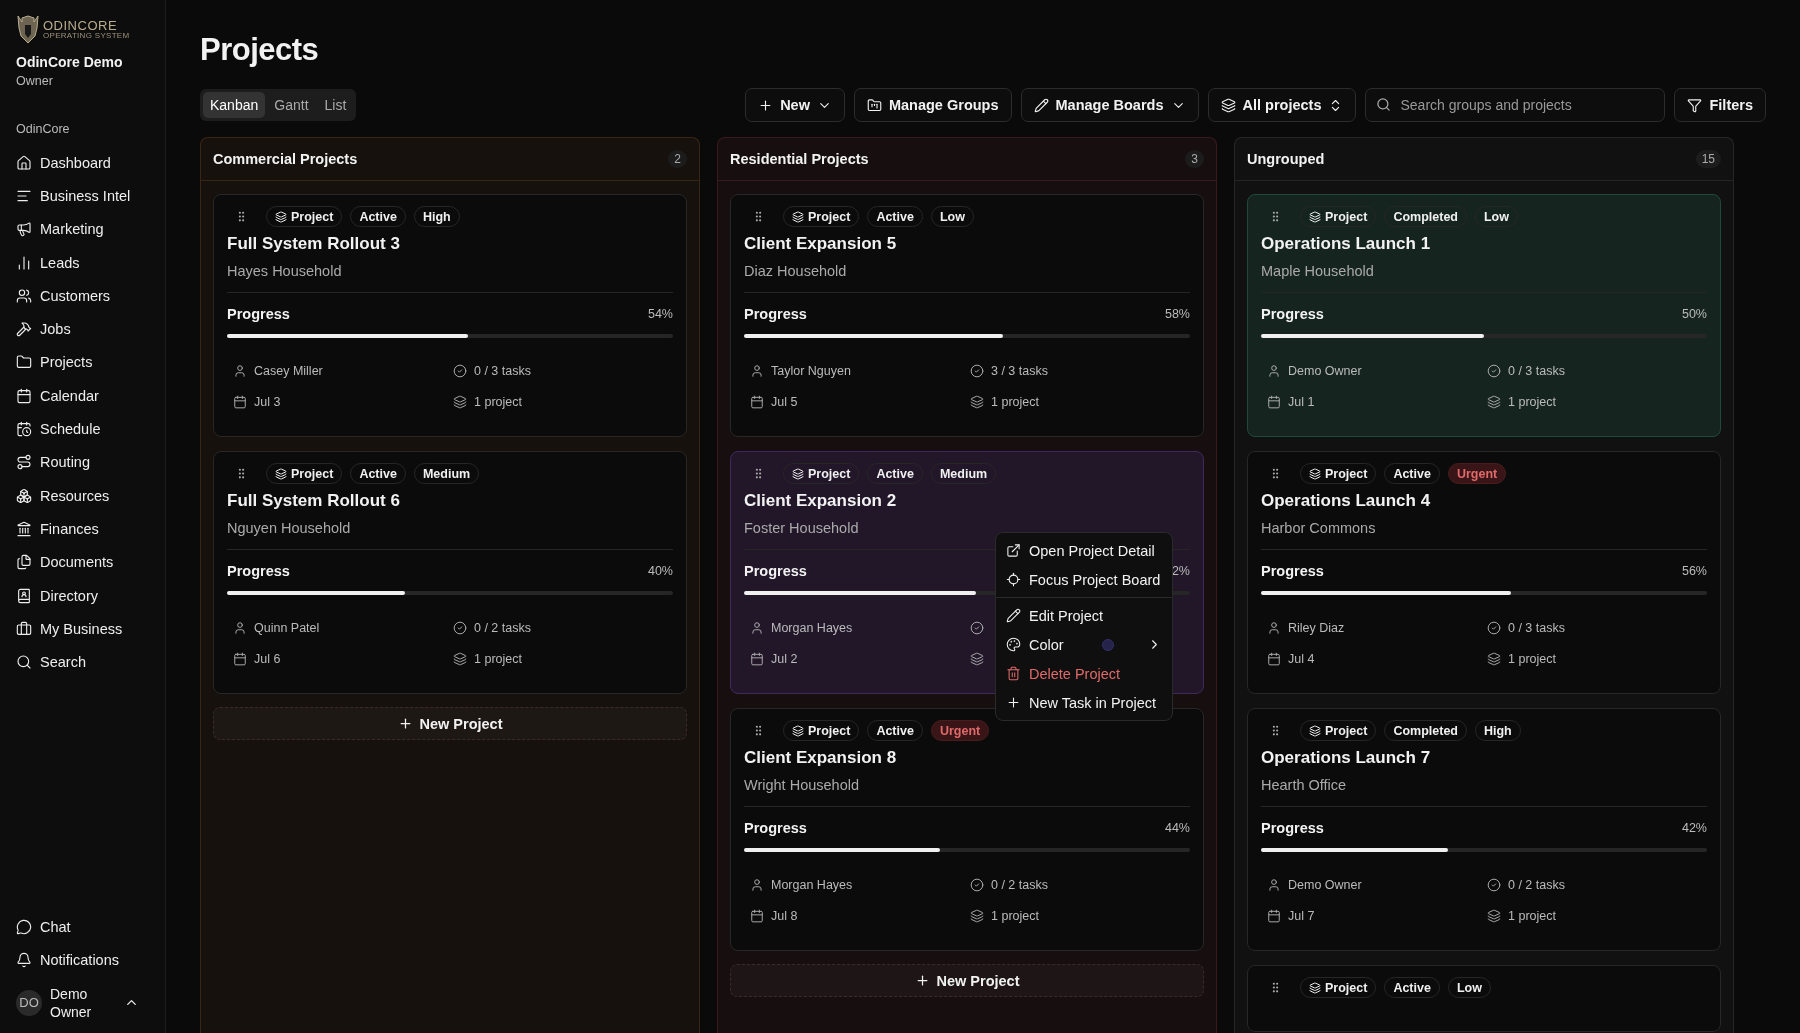  I want to click on view-tab: List, so click(335, 105).